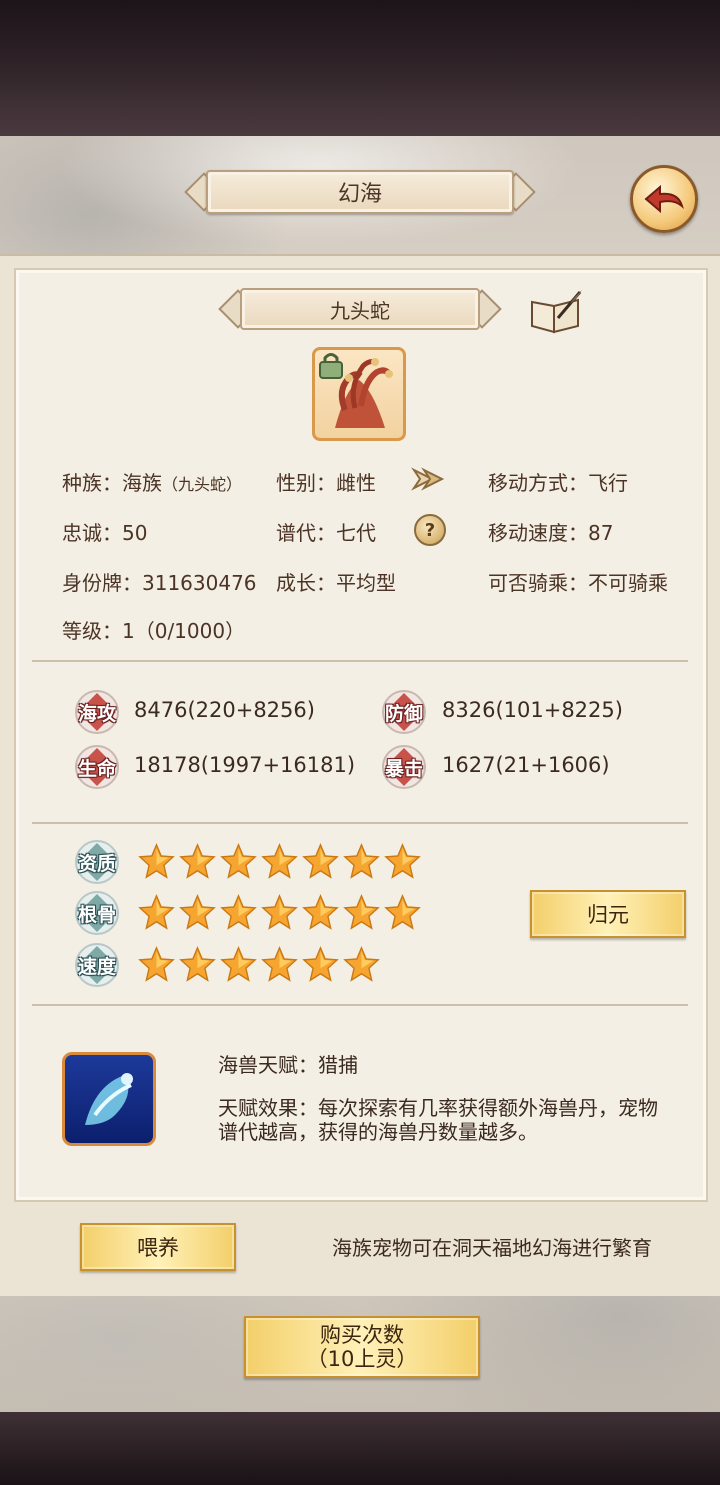 Image resolution: width=720 pixels, height=1485 pixels. Describe the element at coordinates (105, 533) in the screenshot. I see `loyalty-field: 忠诚：50` at that location.